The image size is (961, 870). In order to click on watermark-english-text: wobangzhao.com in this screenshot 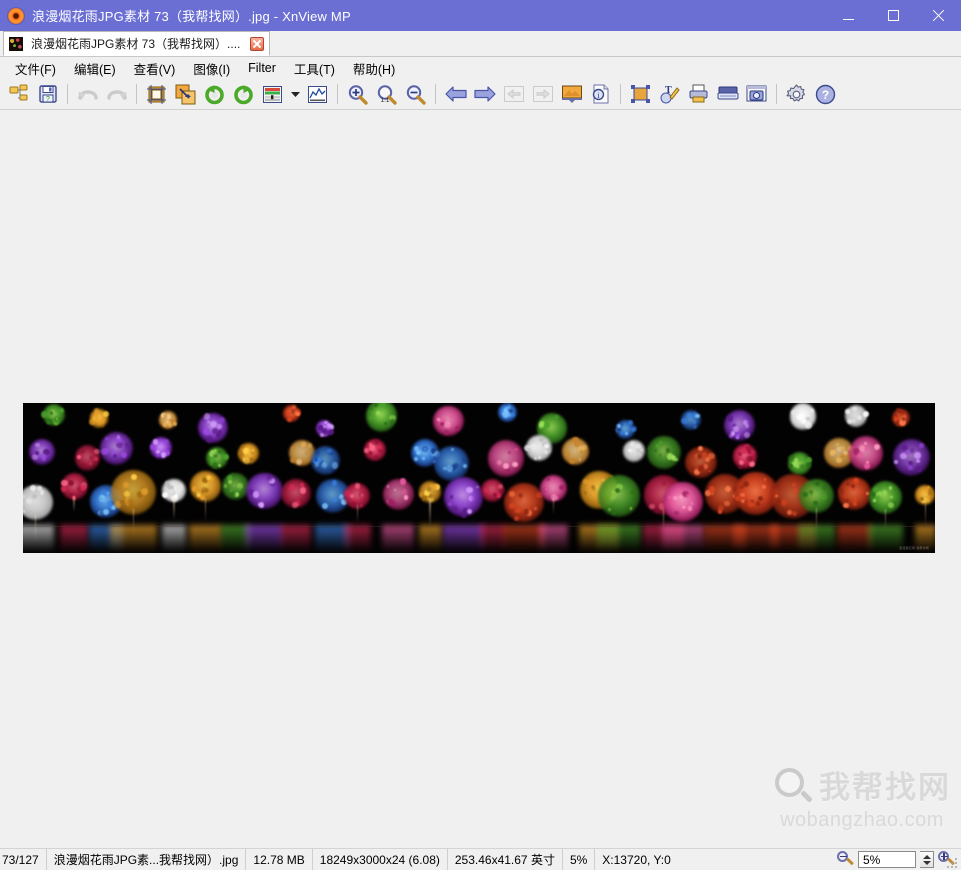, I will do `click(862, 820)`.